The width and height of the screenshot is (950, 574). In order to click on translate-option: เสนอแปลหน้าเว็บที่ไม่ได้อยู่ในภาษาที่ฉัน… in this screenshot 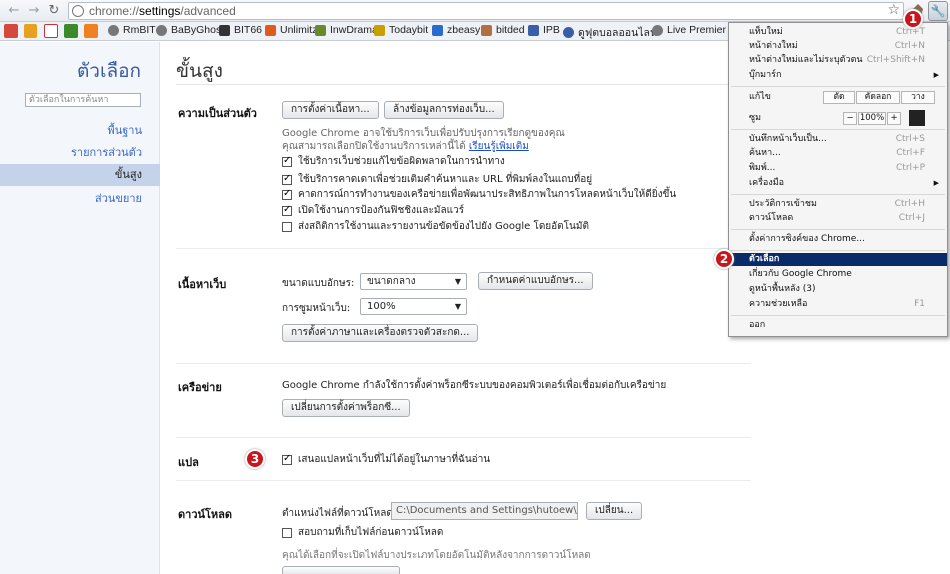, I will do `click(386, 459)`.